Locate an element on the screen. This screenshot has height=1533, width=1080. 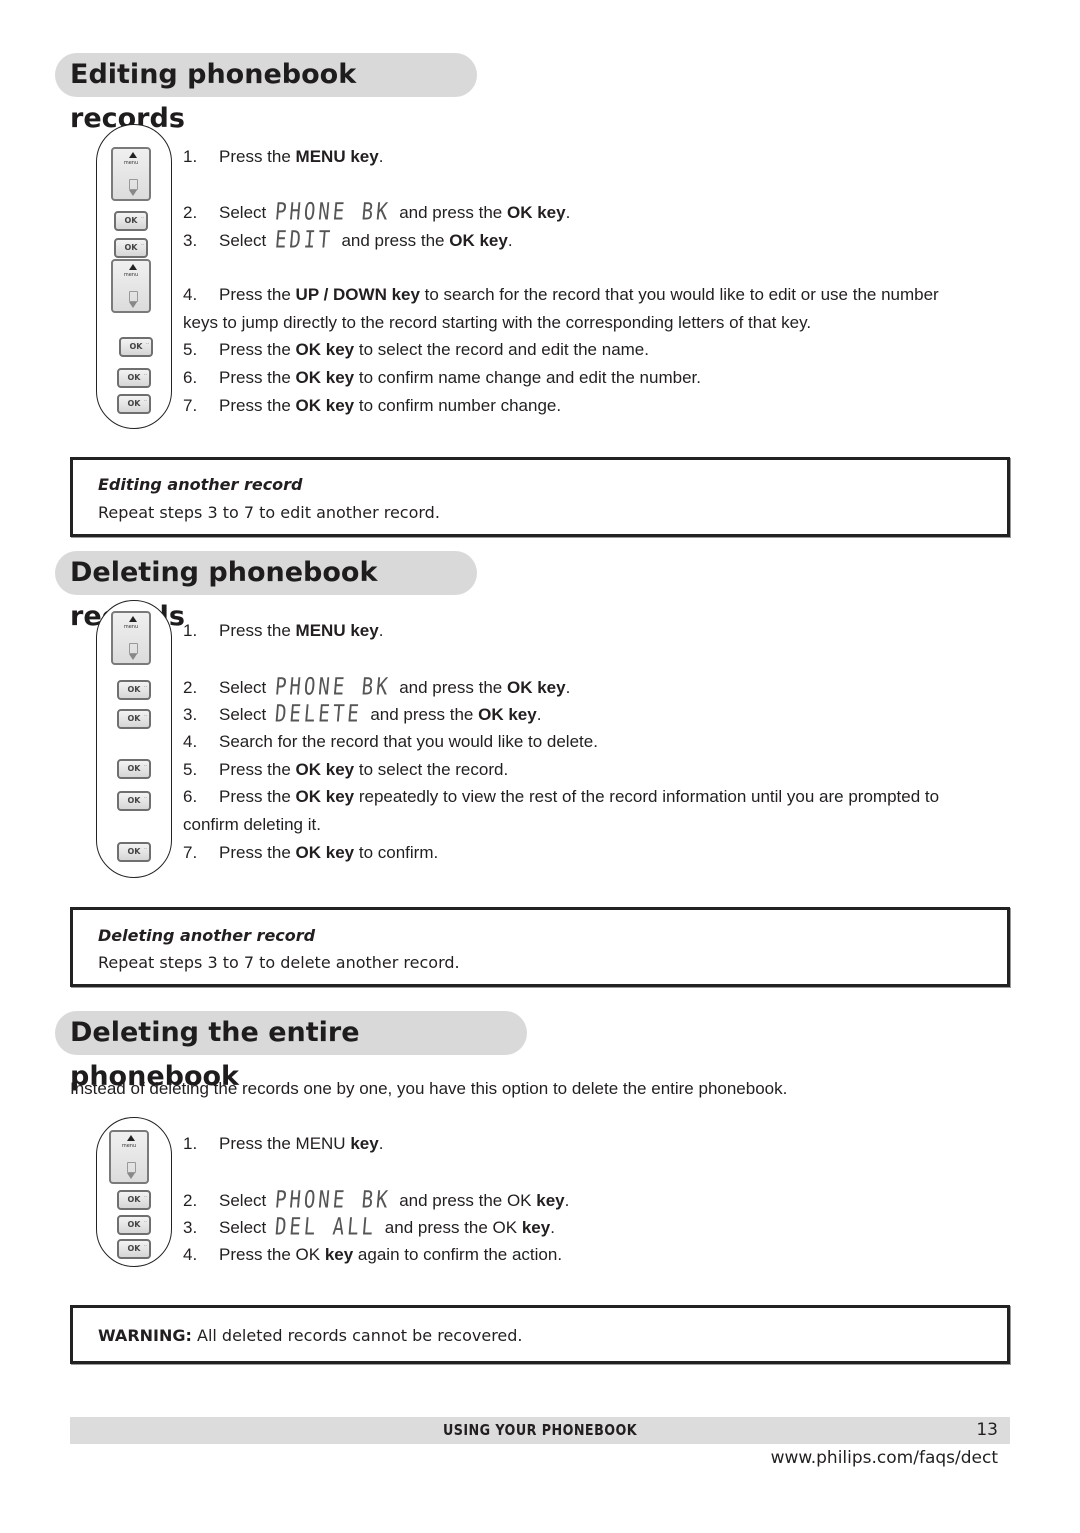
section-heading-deleting: Deleting phonebook records is located at coordinates (266, 591).